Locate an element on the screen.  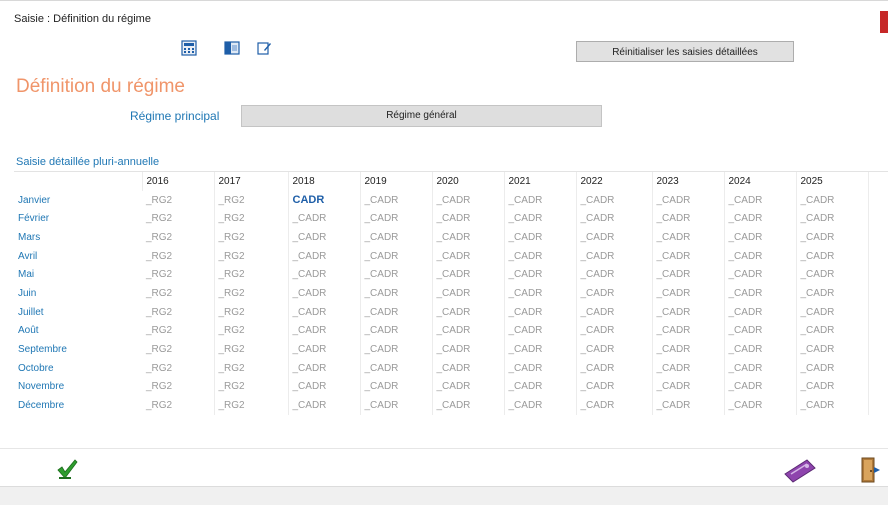
ticket-icon is located at coordinates (800, 470).